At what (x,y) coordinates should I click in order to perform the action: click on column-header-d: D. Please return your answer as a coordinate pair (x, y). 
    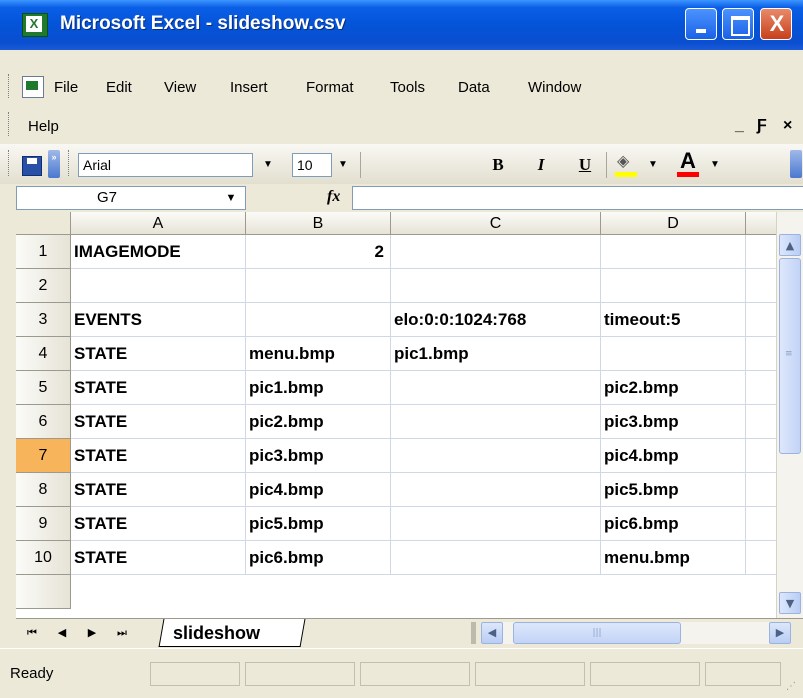
    Looking at the image, I should click on (673, 223).